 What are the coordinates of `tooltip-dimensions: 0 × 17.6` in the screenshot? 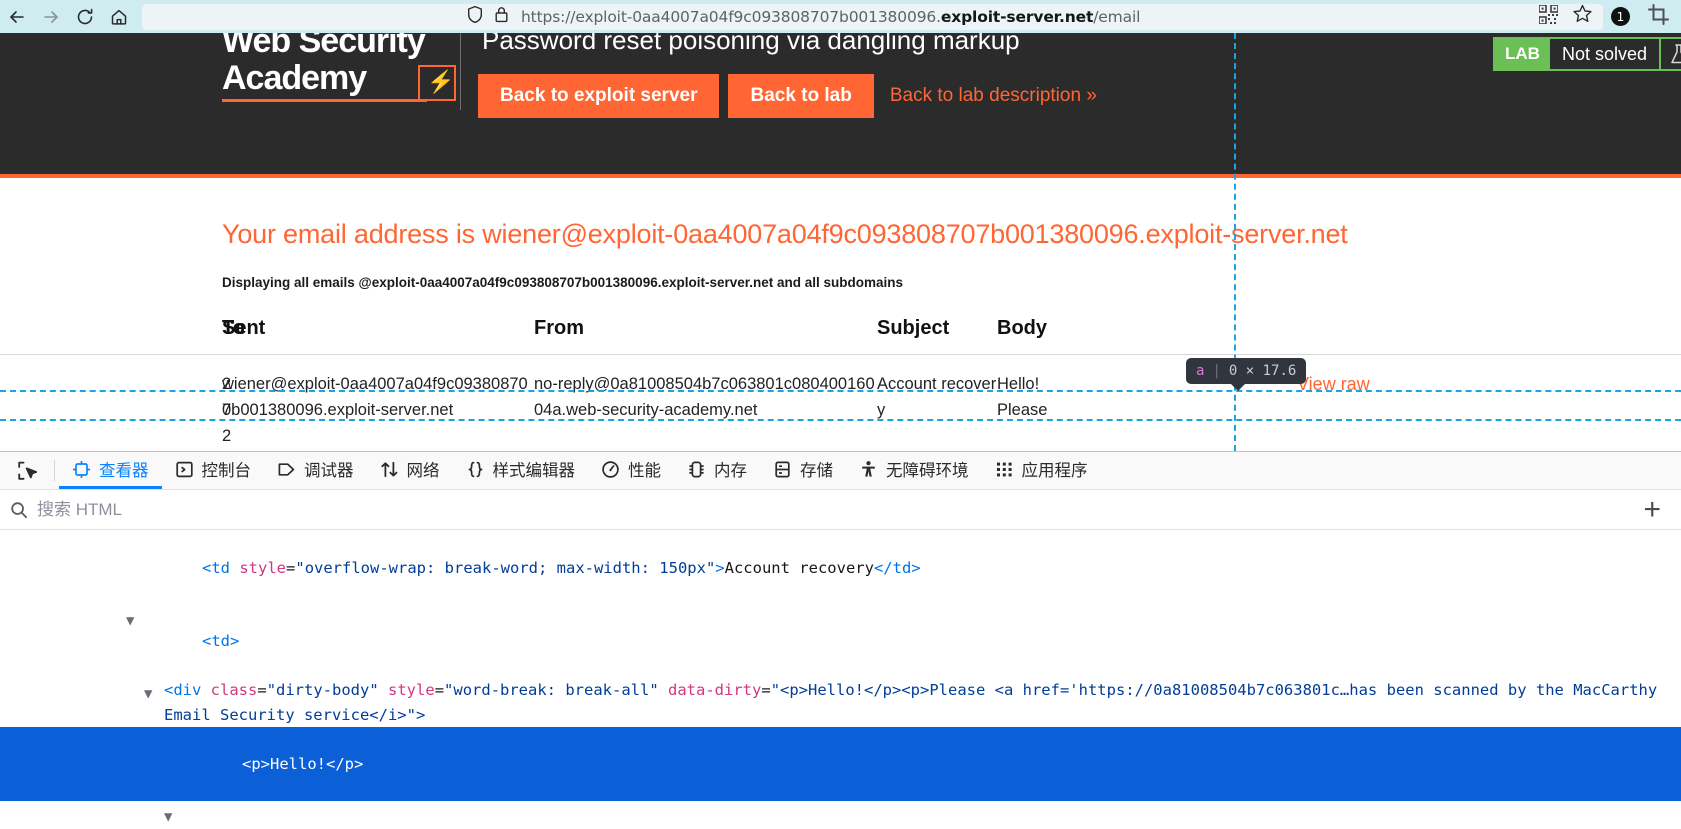 It's located at (1262, 371).